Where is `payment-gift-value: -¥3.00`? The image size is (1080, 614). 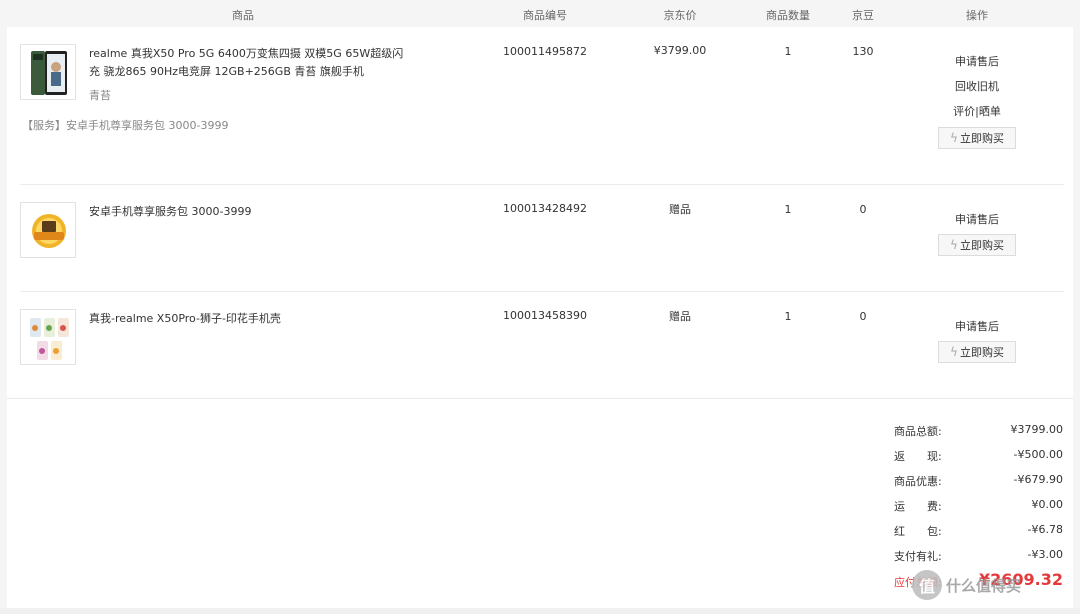
payment-gift-value: -¥3.00 is located at coordinates (1045, 554).